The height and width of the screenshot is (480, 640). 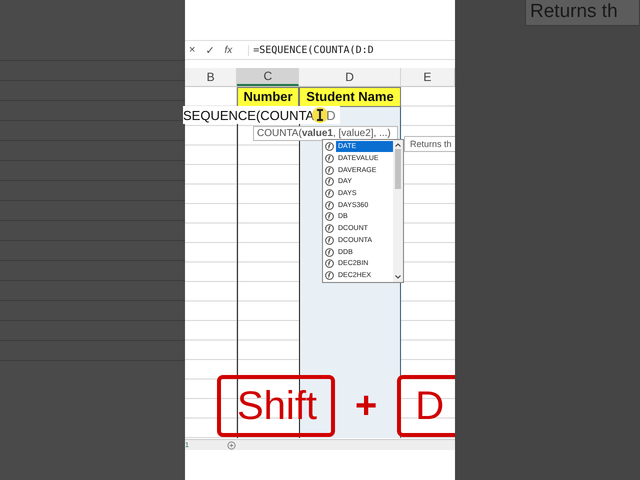 I want to click on insert-function-button: fx, so click(x=228, y=50).